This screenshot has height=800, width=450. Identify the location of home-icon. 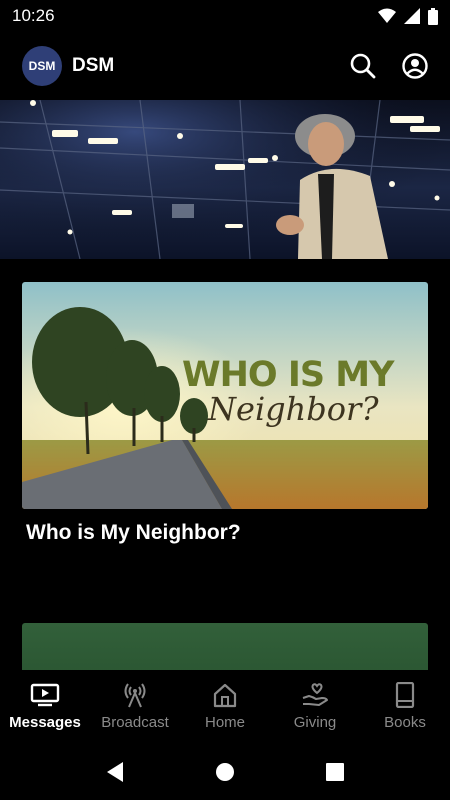
(225, 695).